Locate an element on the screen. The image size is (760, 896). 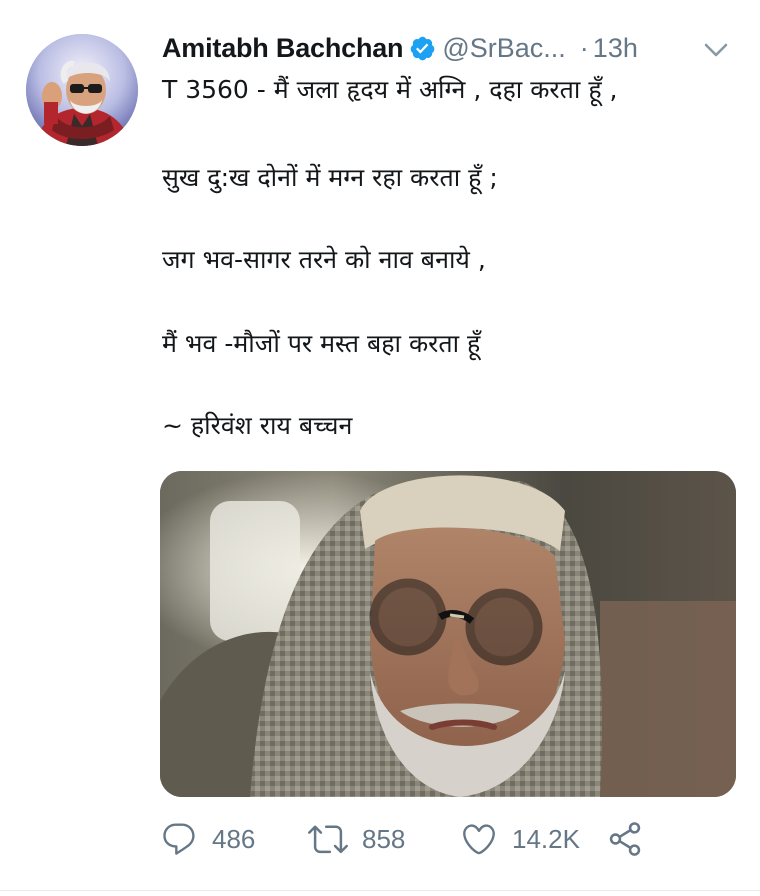
tweet-line: ~ हरिवंश राय बच्चन is located at coordinates (257, 425).